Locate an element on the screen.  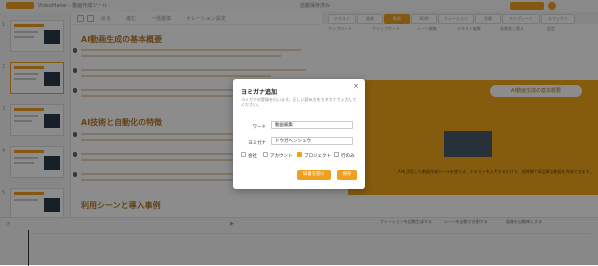
dialog-description: ヨミガナの登録を行います。正しい読み方をカタカナで入力してください。 is located at coordinates (299, 102).